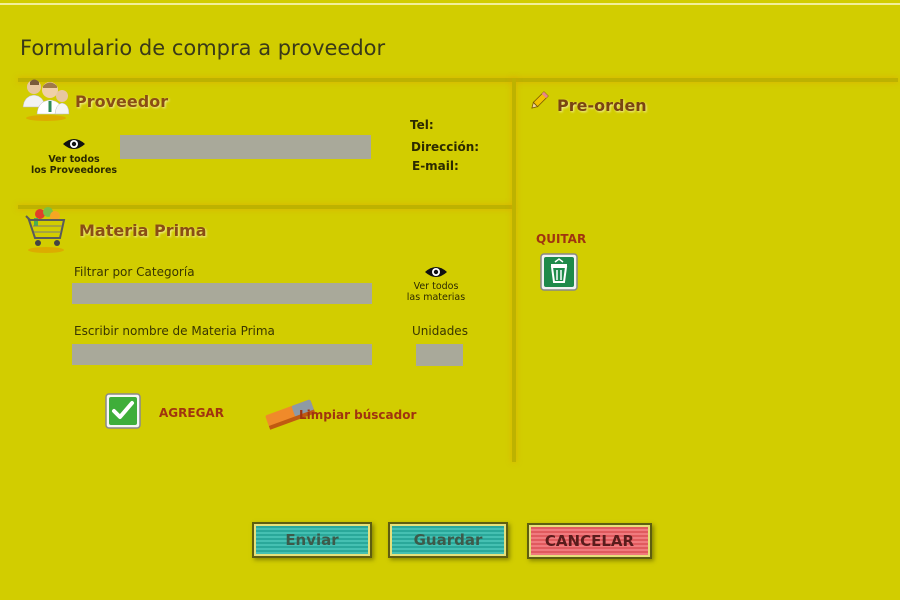 The width and height of the screenshot is (900, 600). I want to click on view-all-proveedores-line1: Ver todos, so click(74, 159).